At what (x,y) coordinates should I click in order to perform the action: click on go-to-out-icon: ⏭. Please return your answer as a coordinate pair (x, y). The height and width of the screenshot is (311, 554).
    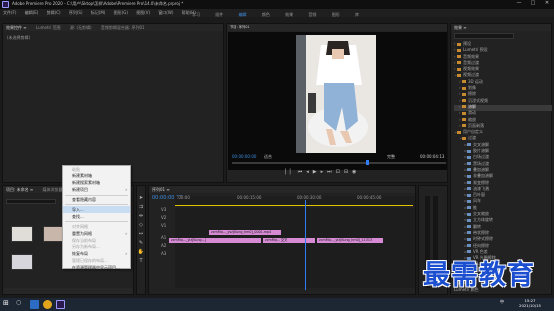
    Looking at the image, I should click on (331, 172).